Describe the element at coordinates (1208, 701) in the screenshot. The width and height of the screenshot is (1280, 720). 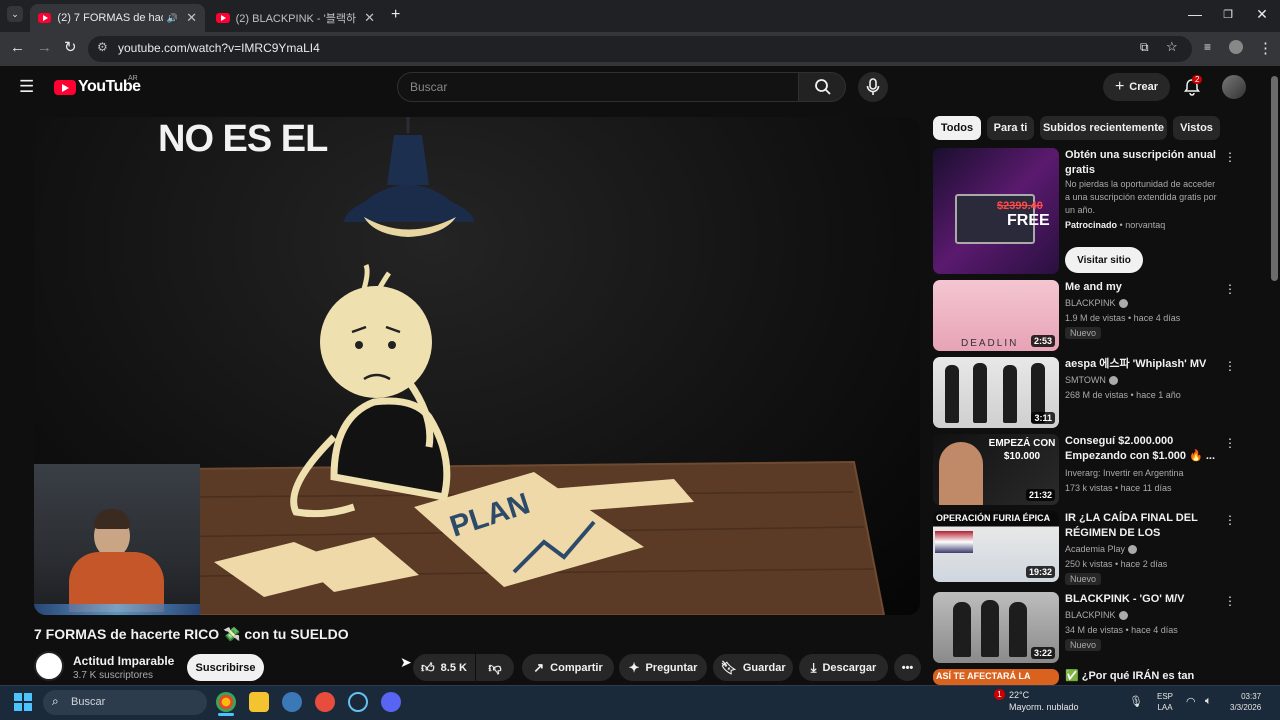
I see `volume-icon: 🔈︎` at that location.